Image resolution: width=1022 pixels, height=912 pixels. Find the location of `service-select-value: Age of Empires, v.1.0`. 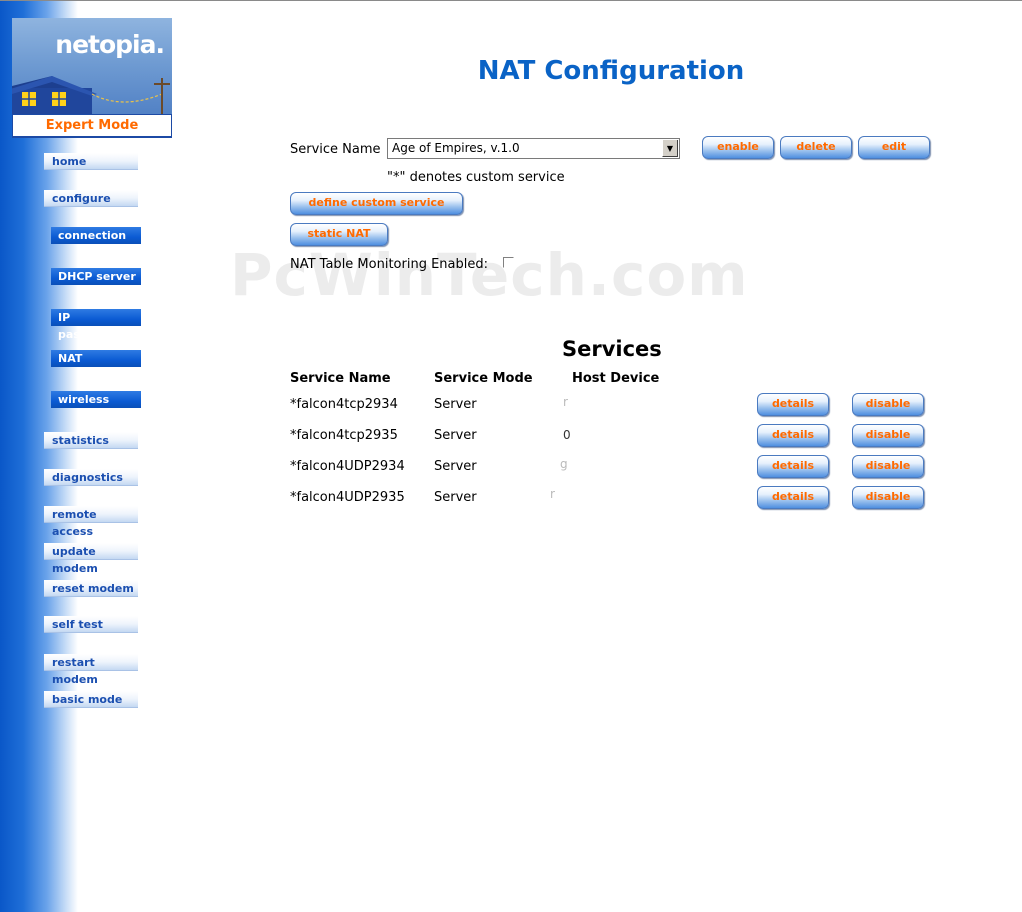

service-select-value: Age of Empires, v.1.0 is located at coordinates (456, 148).